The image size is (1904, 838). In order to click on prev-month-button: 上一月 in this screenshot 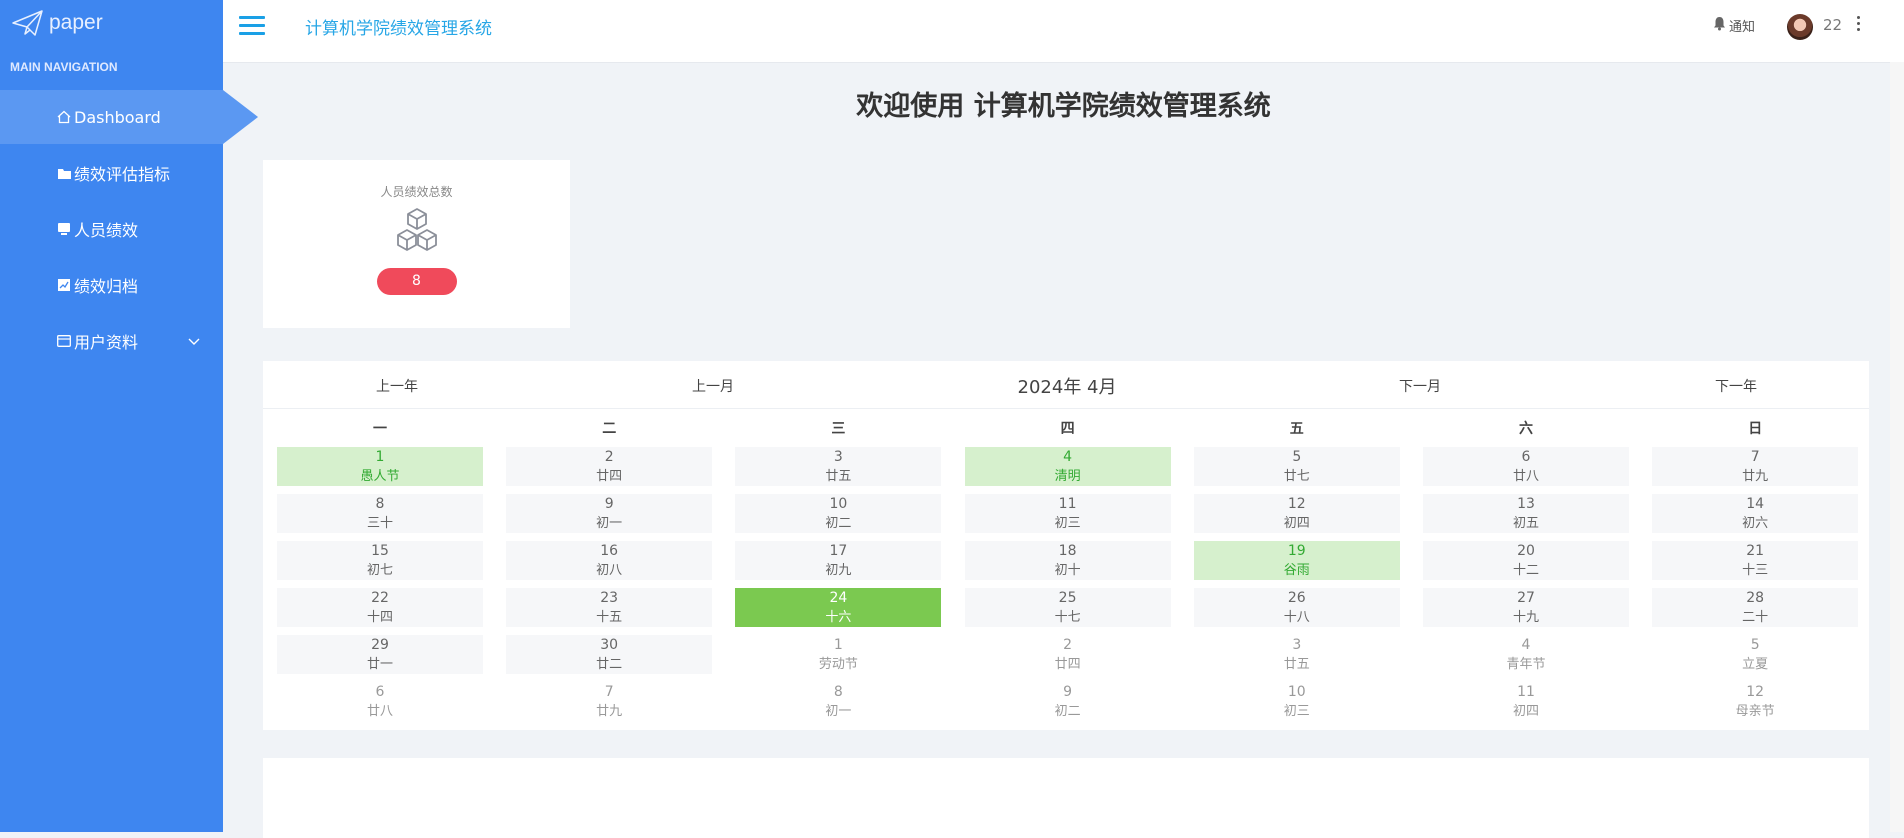, I will do `click(713, 386)`.